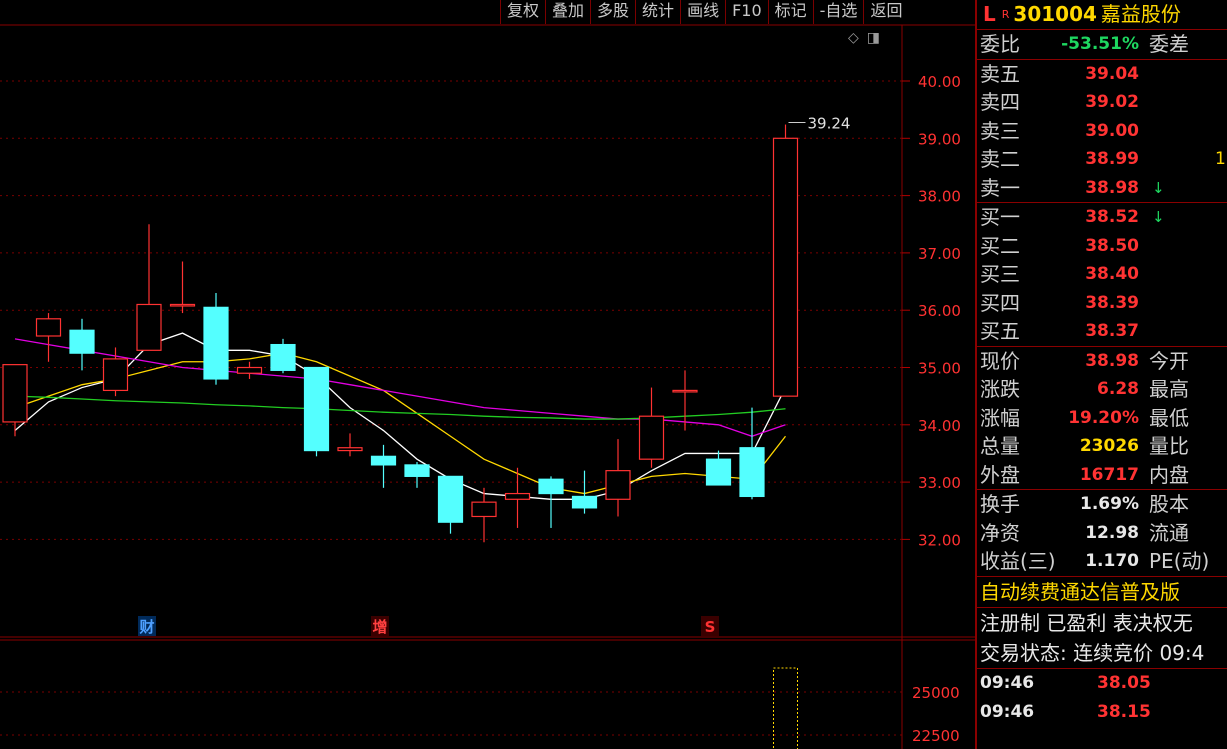  What do you see at coordinates (1000, 102) in the screenshot?
I see `sell-label: 卖四` at bounding box center [1000, 102].